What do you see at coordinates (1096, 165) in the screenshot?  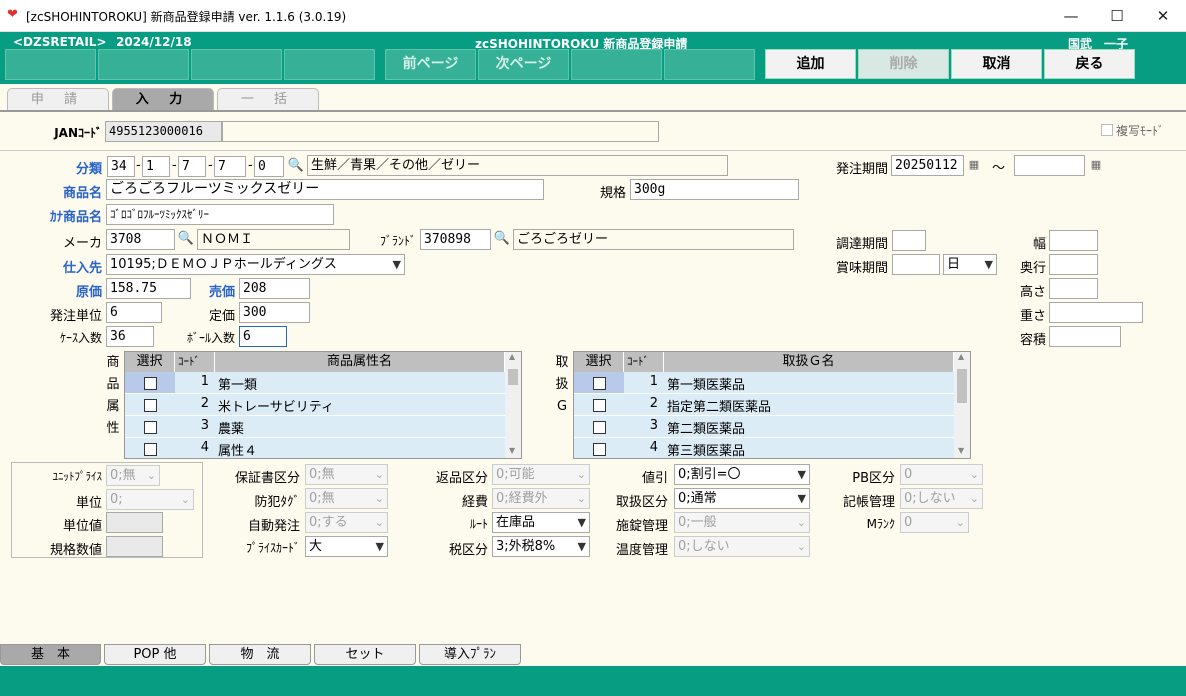 I see `calendar-to-icon: ▦` at bounding box center [1096, 165].